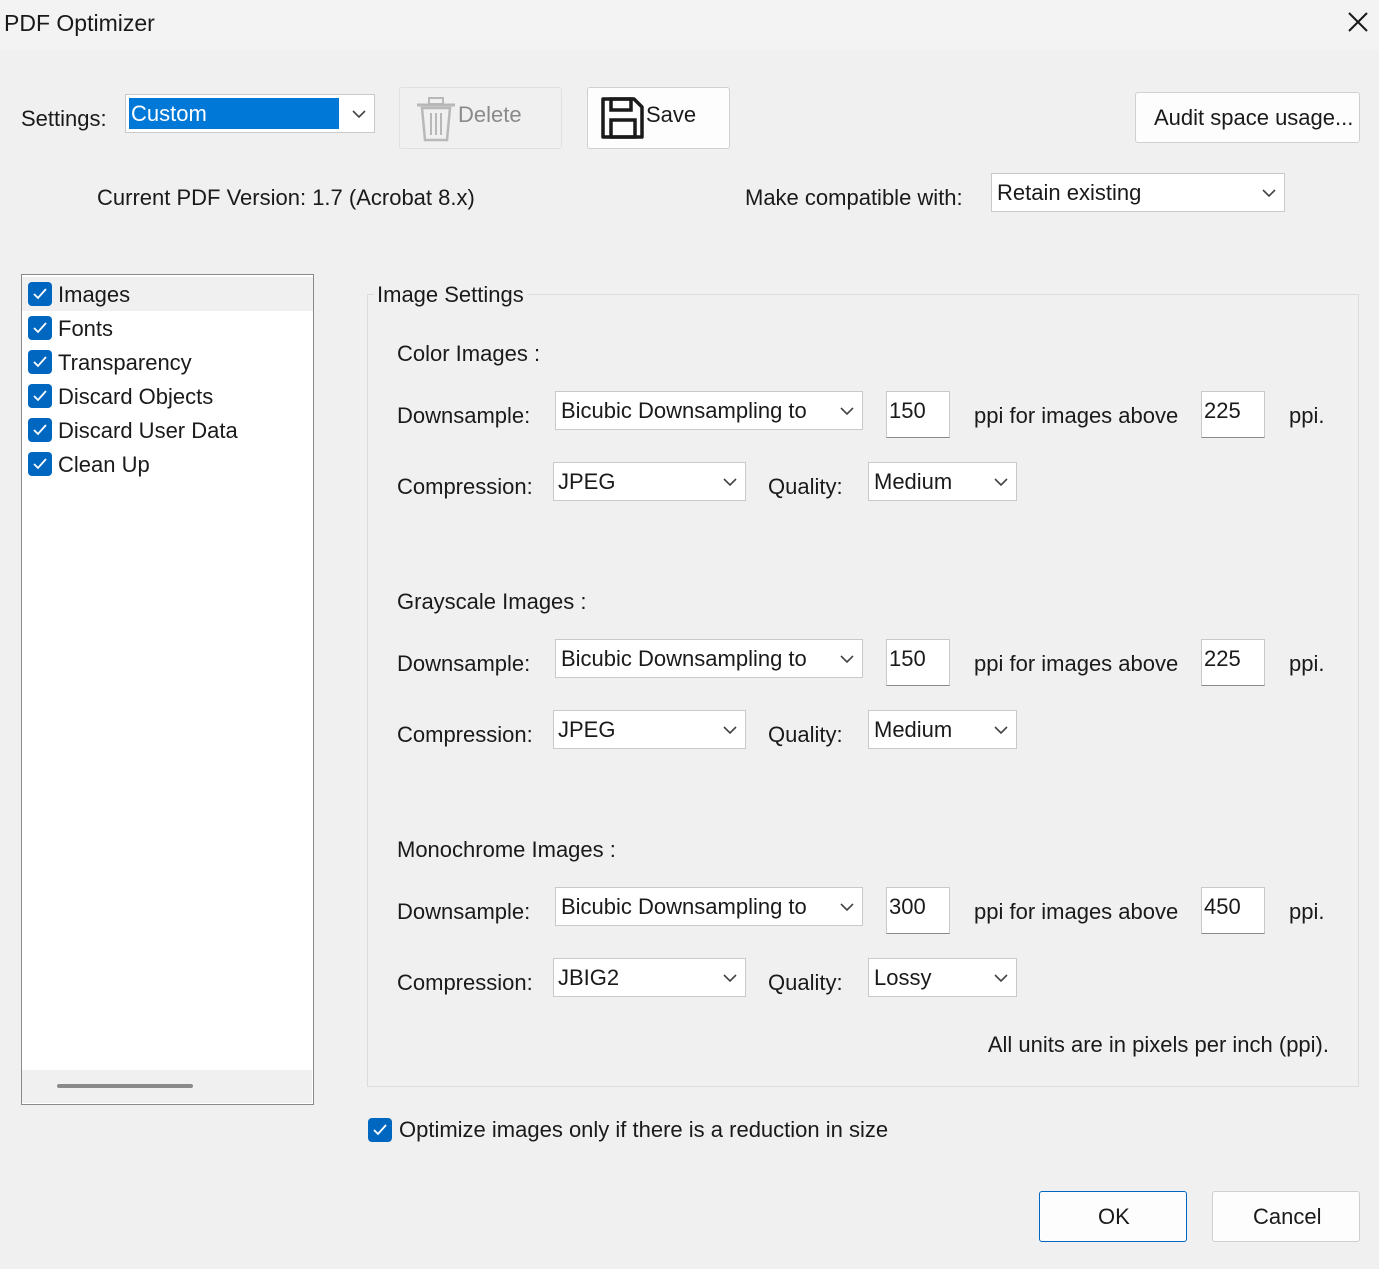  I want to click on scrollbar-thumb, so click(125, 1086).